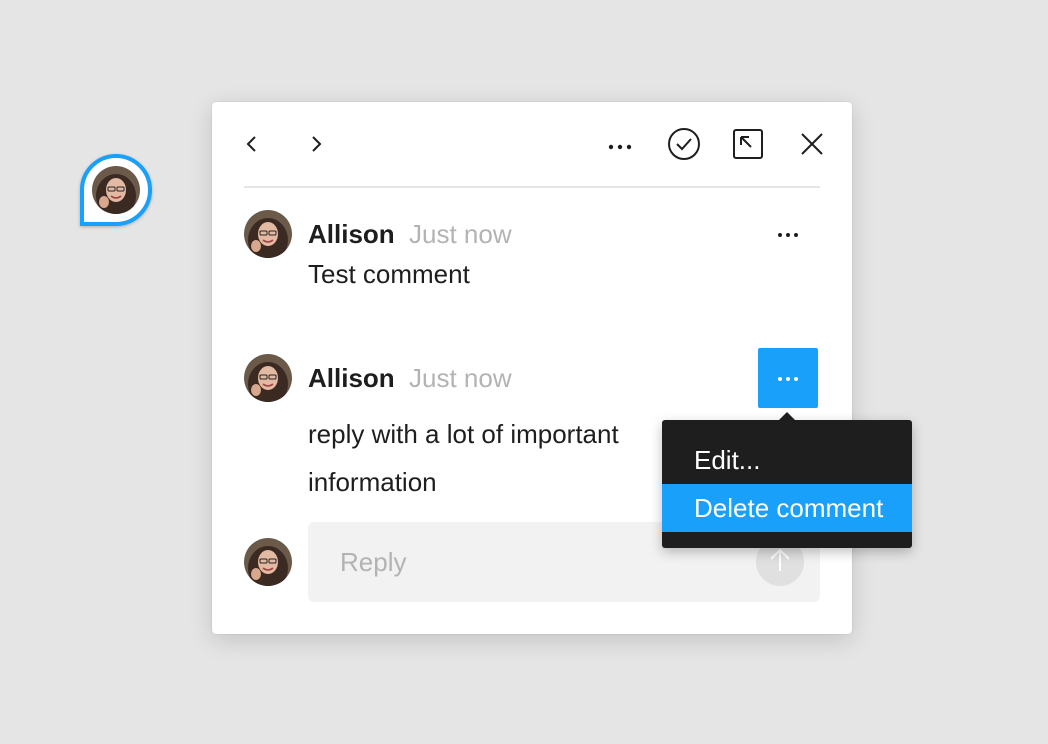 The height and width of the screenshot is (744, 1048). I want to click on comment-body-line: Test comment, so click(389, 274).